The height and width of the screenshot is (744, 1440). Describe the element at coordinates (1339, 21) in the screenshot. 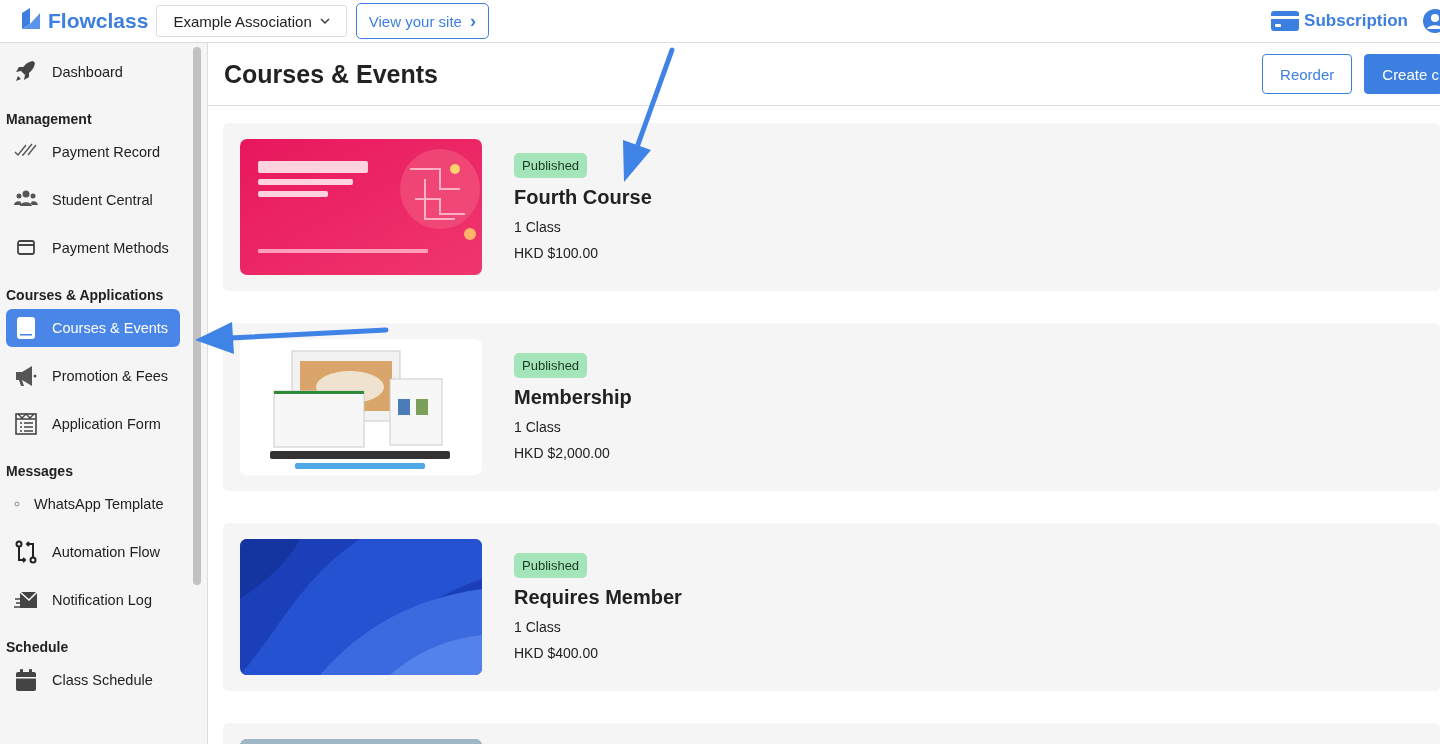

I see `subscription-link: Subscription` at that location.